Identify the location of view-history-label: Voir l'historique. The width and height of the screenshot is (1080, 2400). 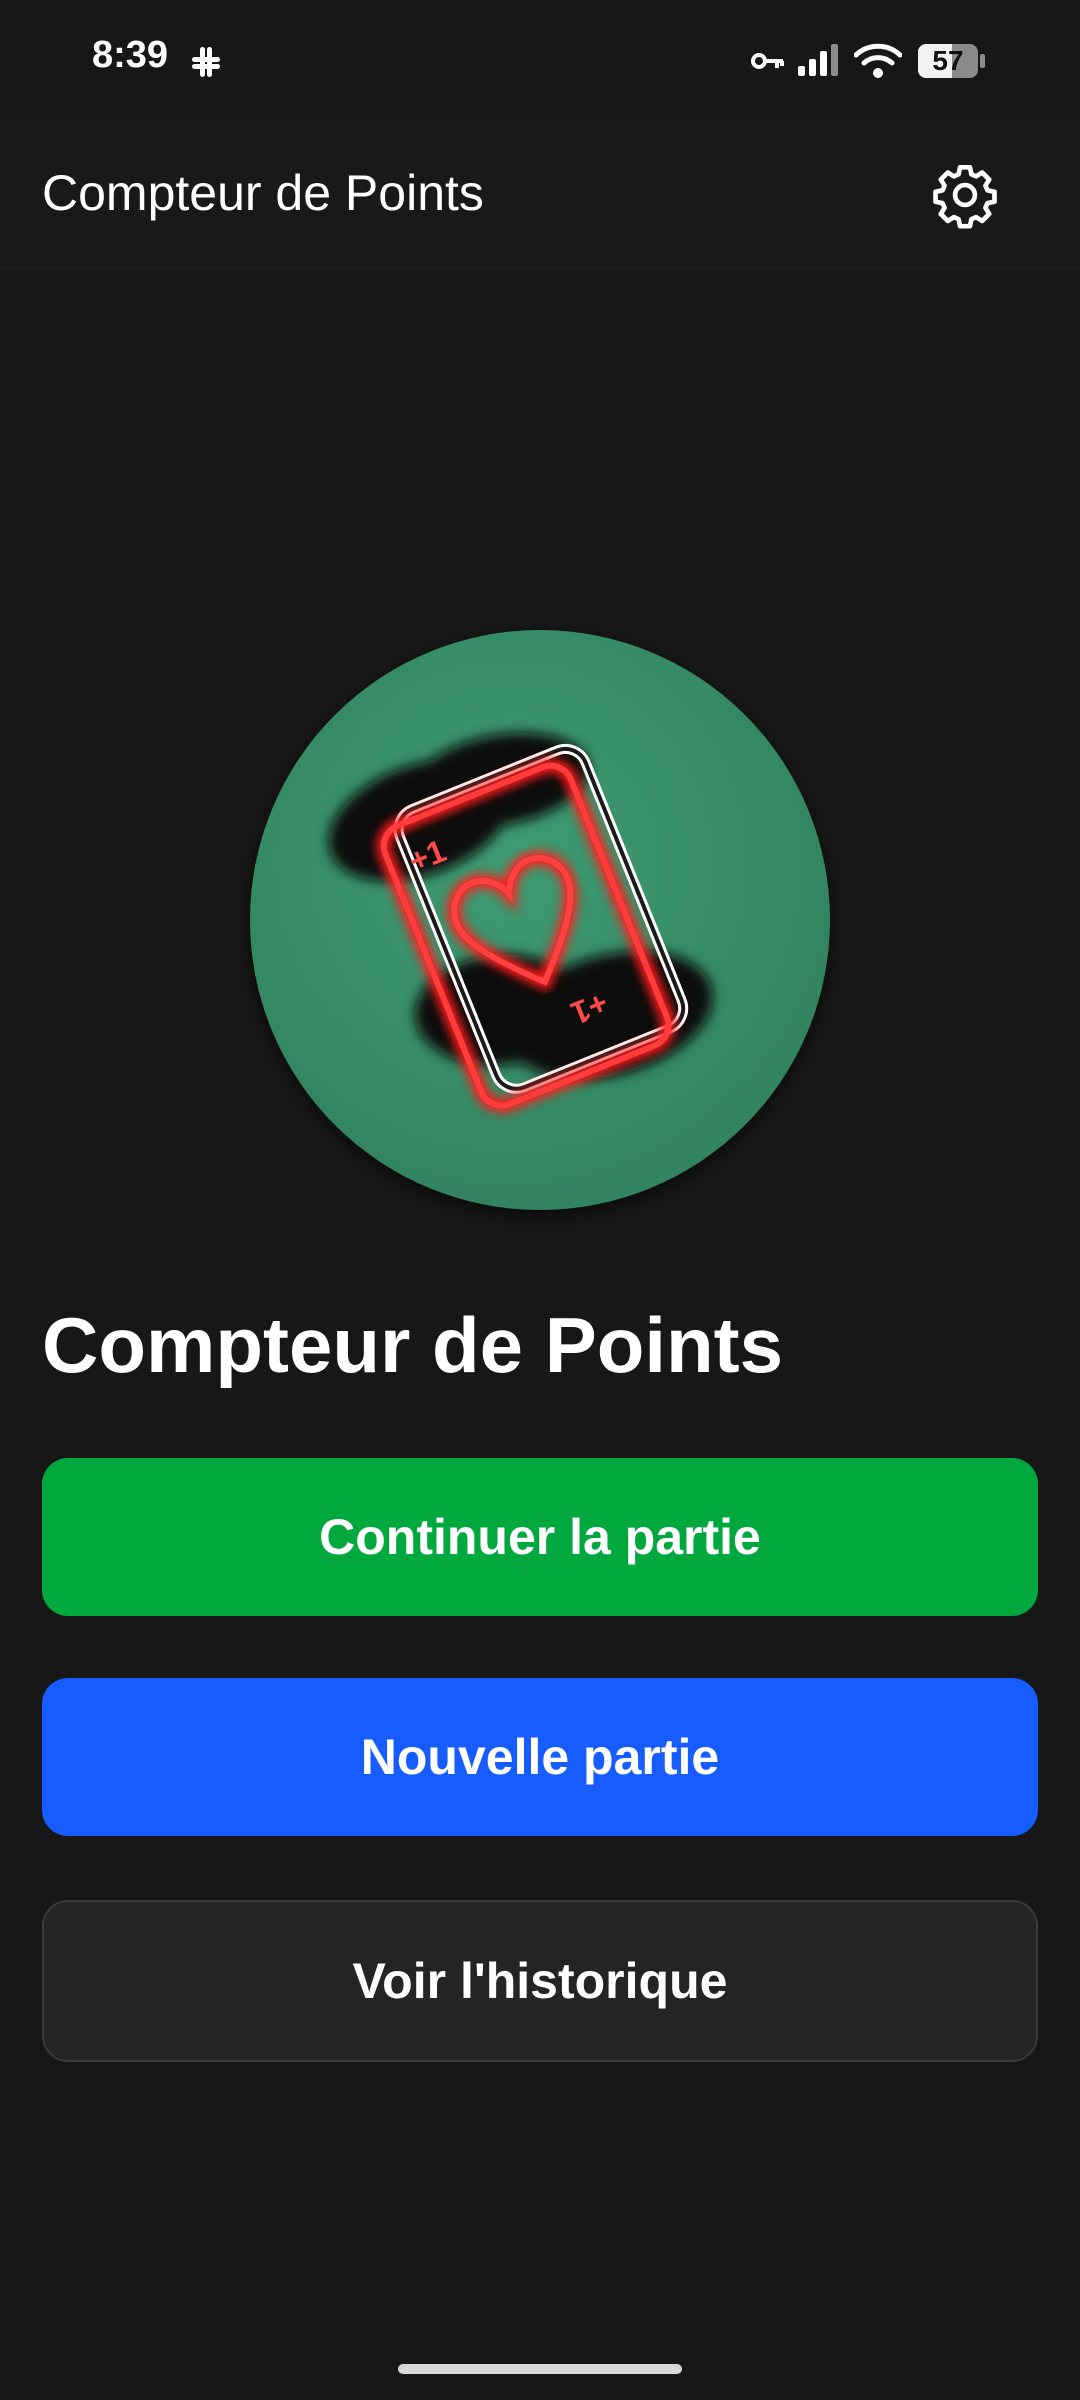
(540, 1981).